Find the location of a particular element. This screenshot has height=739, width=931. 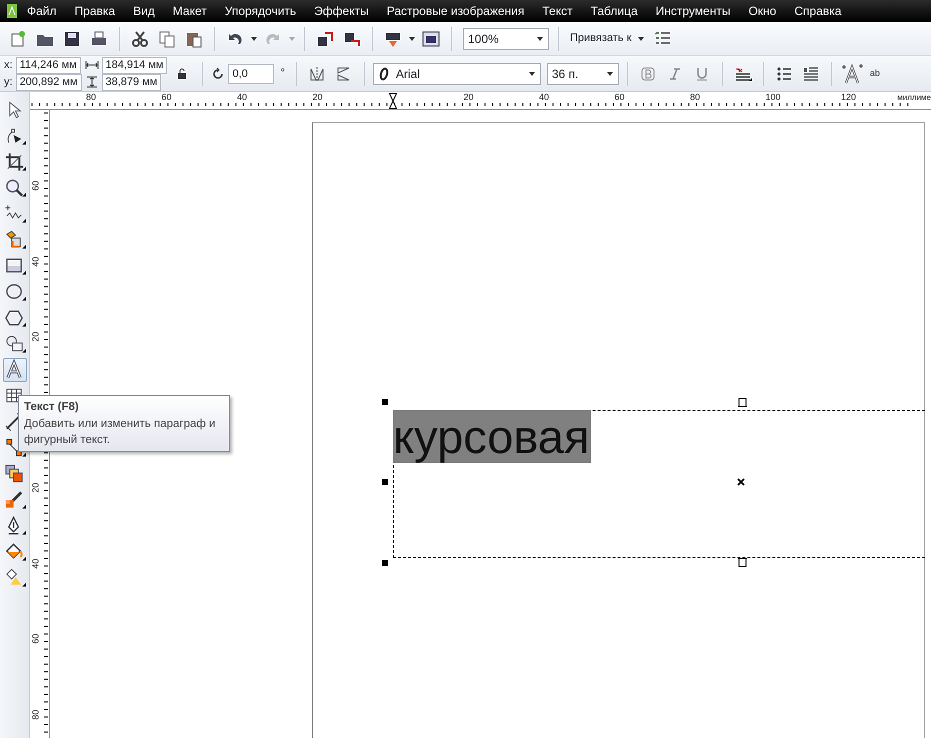

center-mark-icon is located at coordinates (741, 482).